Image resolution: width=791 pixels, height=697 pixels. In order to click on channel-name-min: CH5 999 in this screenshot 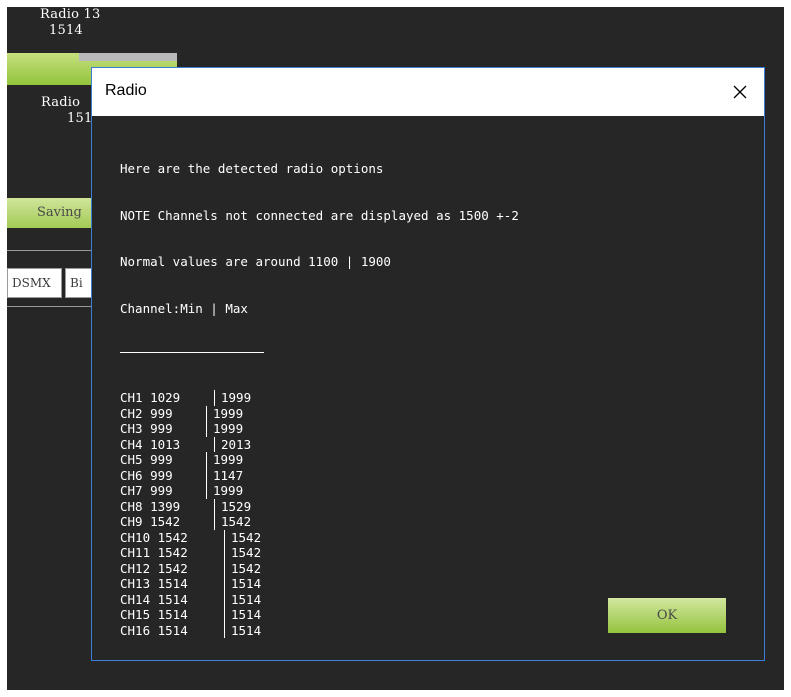, I will do `click(146, 459)`.